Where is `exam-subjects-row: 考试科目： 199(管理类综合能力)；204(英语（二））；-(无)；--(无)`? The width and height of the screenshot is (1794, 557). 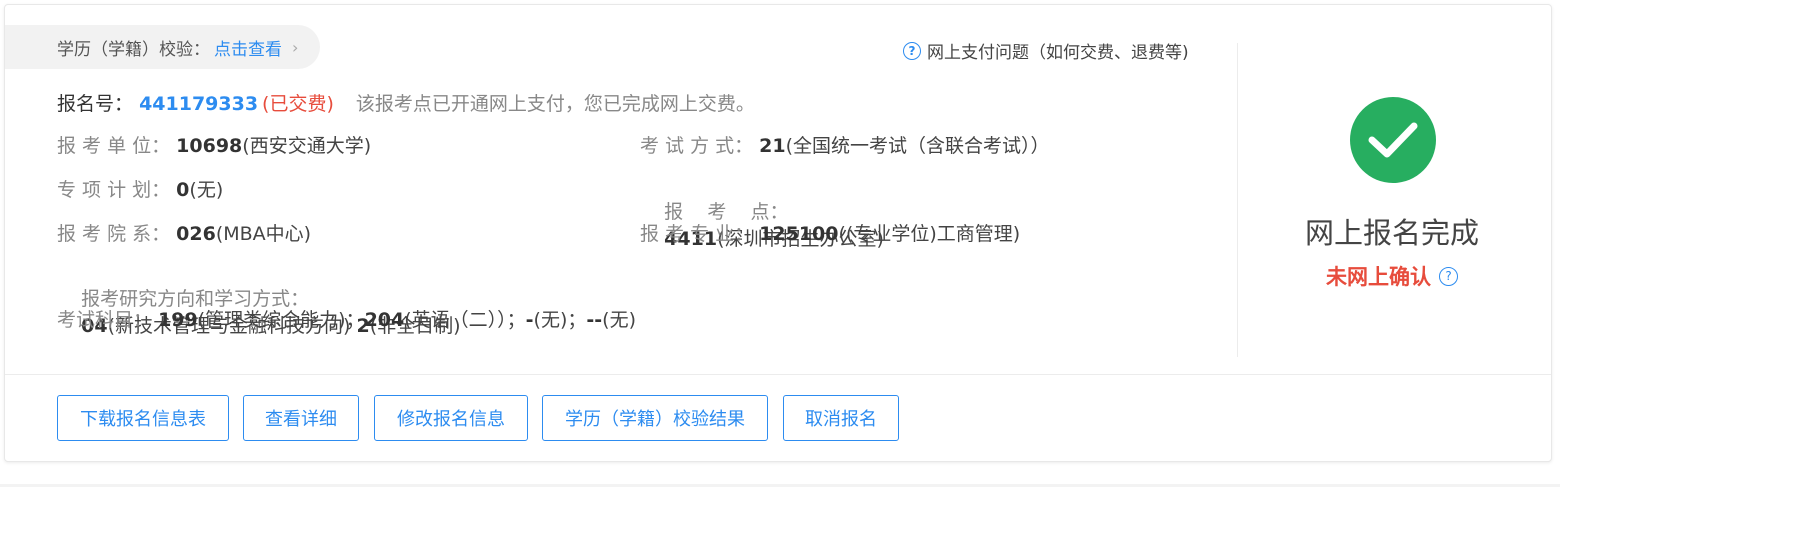
exam-subjects-row: 考试科目： 199(管理类综合能力)；204(英语（二））；-(无)；--(无) is located at coordinates (346, 318).